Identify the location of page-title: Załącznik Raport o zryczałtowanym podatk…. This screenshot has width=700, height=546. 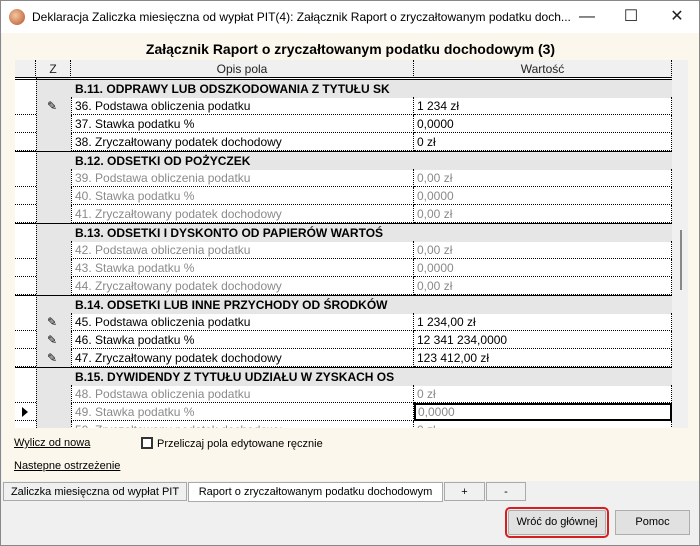
(350, 49).